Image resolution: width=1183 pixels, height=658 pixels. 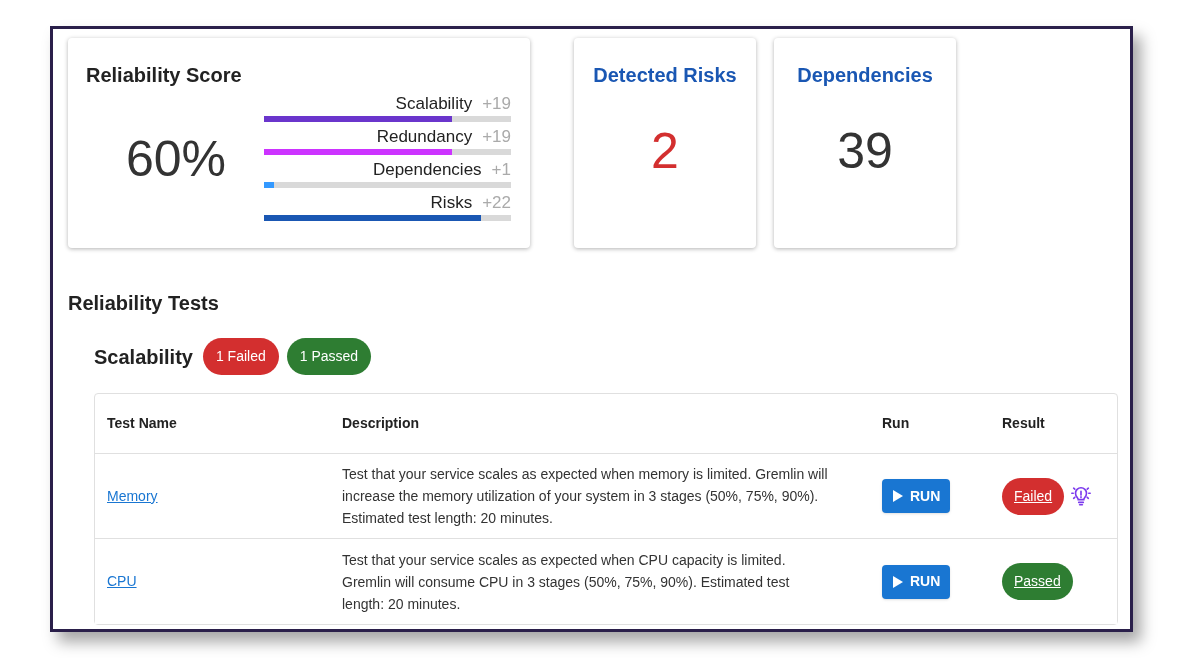 What do you see at coordinates (865, 151) in the screenshot?
I see `stat-value: 39` at bounding box center [865, 151].